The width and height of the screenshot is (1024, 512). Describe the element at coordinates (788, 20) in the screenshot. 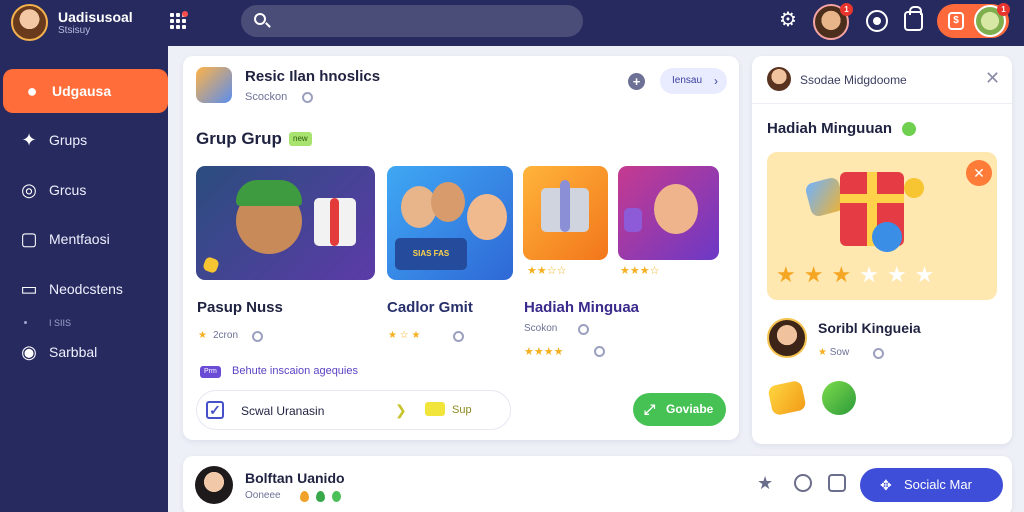

I see `gear-icon: ⚙` at that location.